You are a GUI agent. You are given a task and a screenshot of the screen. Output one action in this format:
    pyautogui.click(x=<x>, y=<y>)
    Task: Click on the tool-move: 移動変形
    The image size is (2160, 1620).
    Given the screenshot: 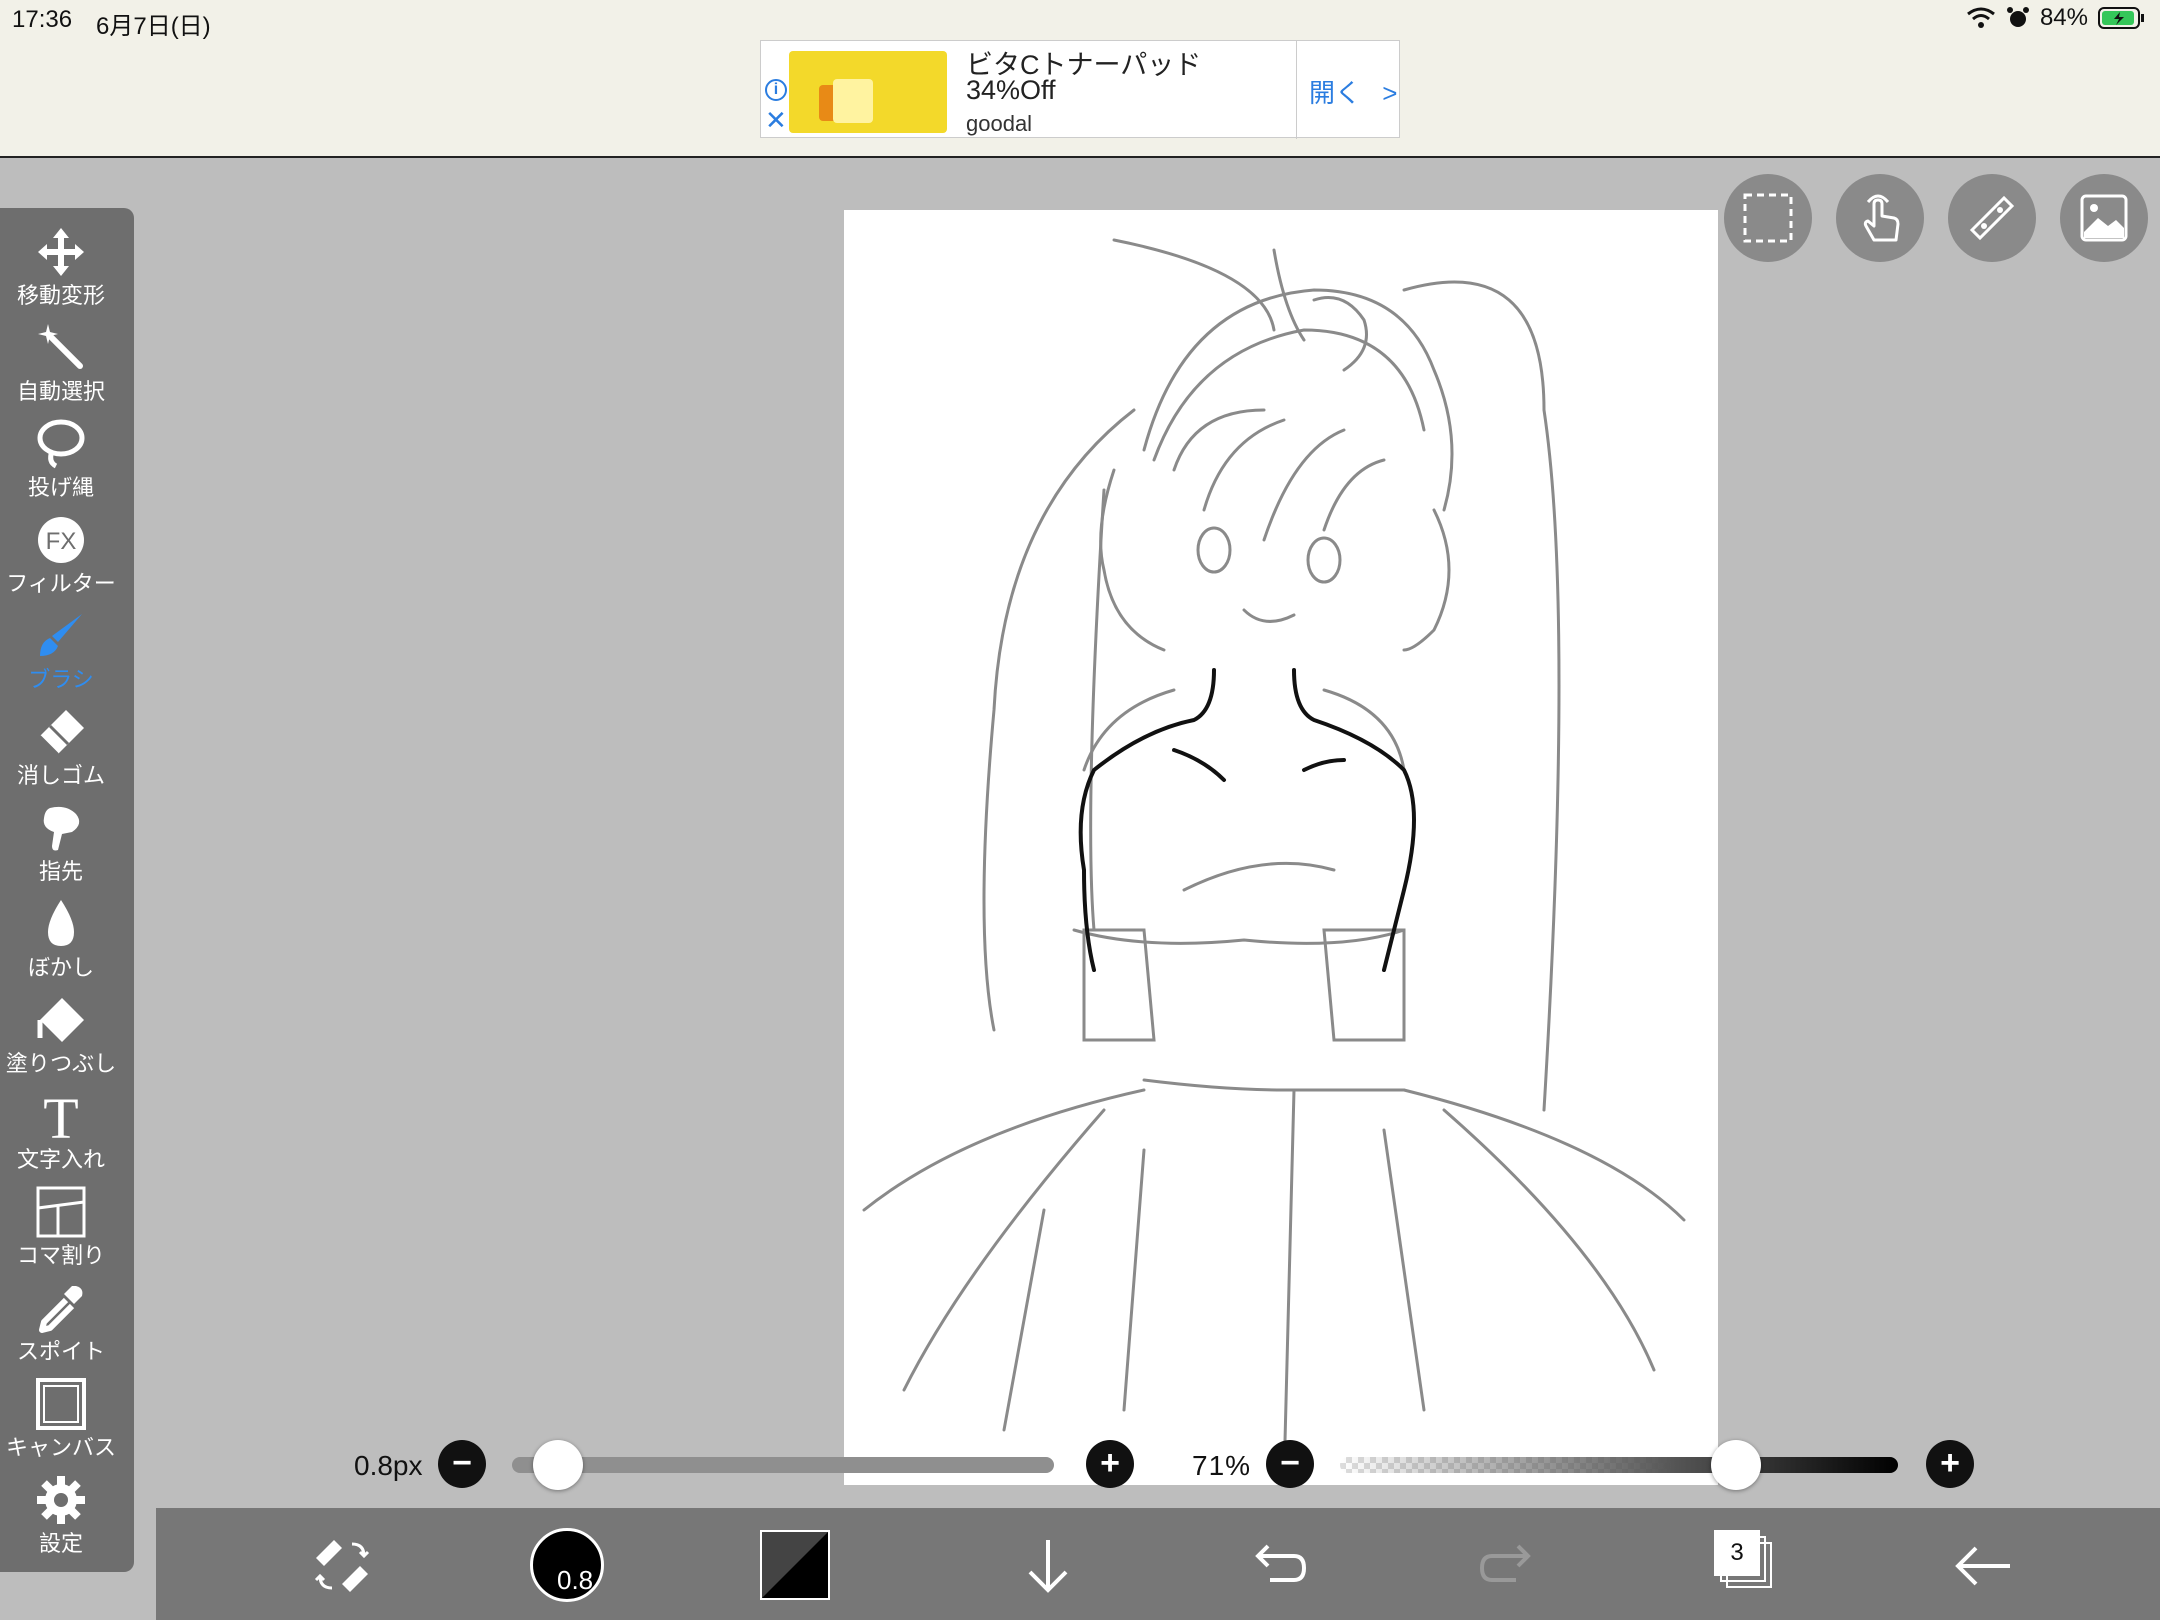 What is the action you would take?
    pyautogui.click(x=61, y=268)
    